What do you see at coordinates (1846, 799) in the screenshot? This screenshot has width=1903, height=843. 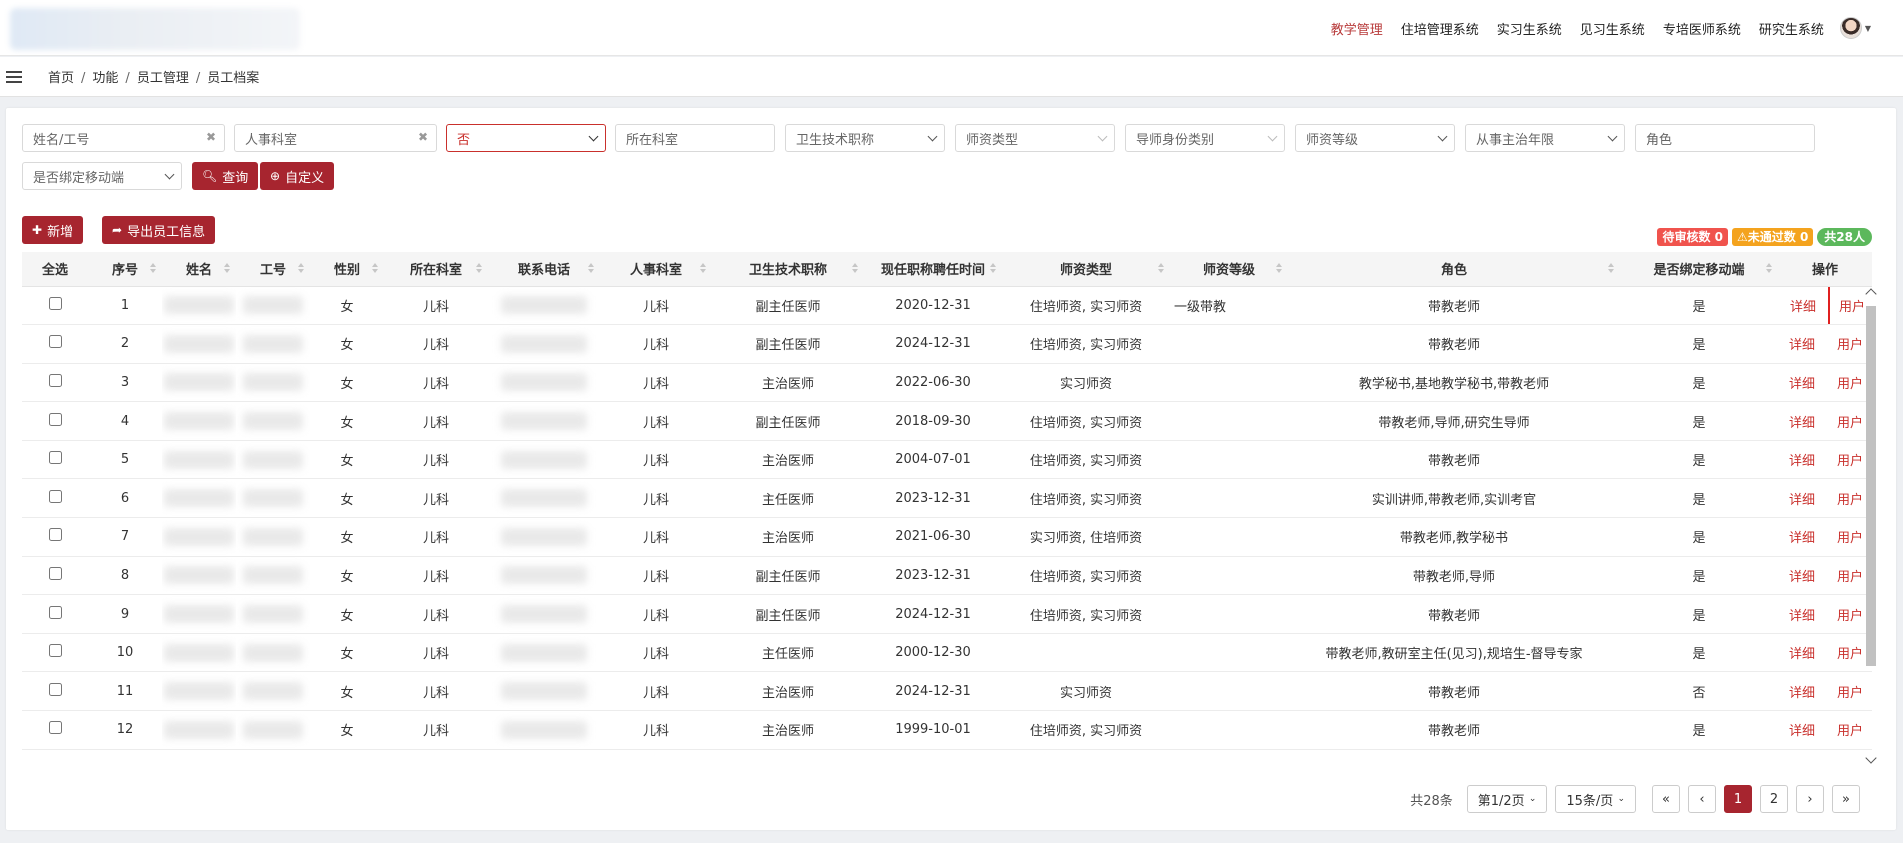 I see `last-page-button: »` at bounding box center [1846, 799].